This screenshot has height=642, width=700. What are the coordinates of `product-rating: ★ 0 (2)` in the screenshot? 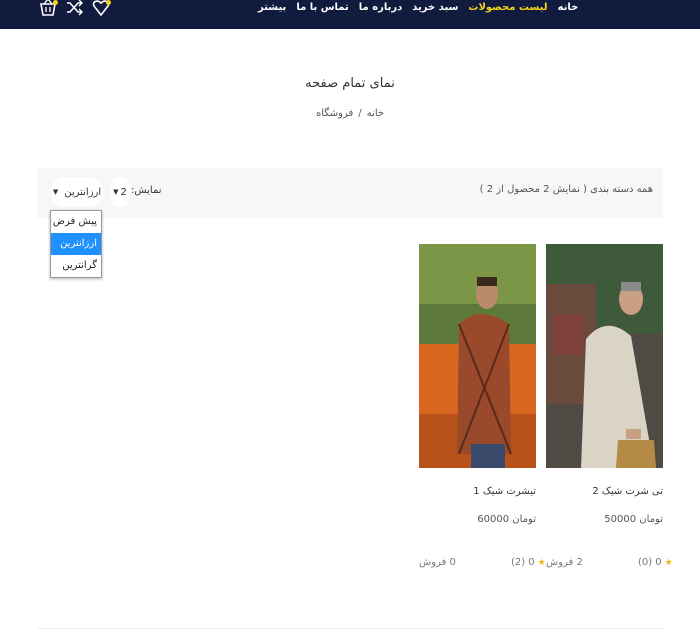 It's located at (528, 562).